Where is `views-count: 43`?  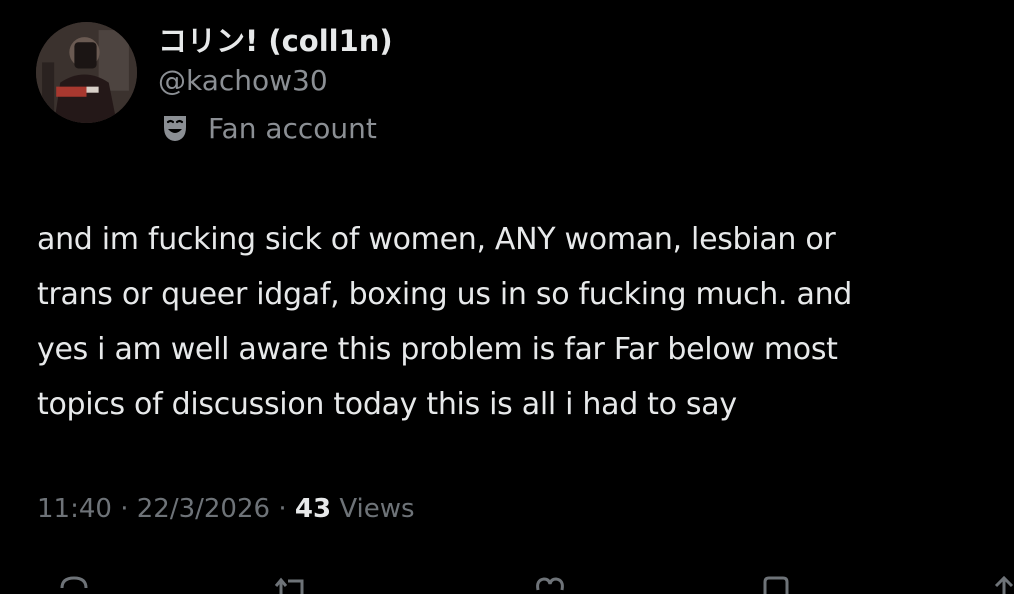 views-count: 43 is located at coordinates (313, 509).